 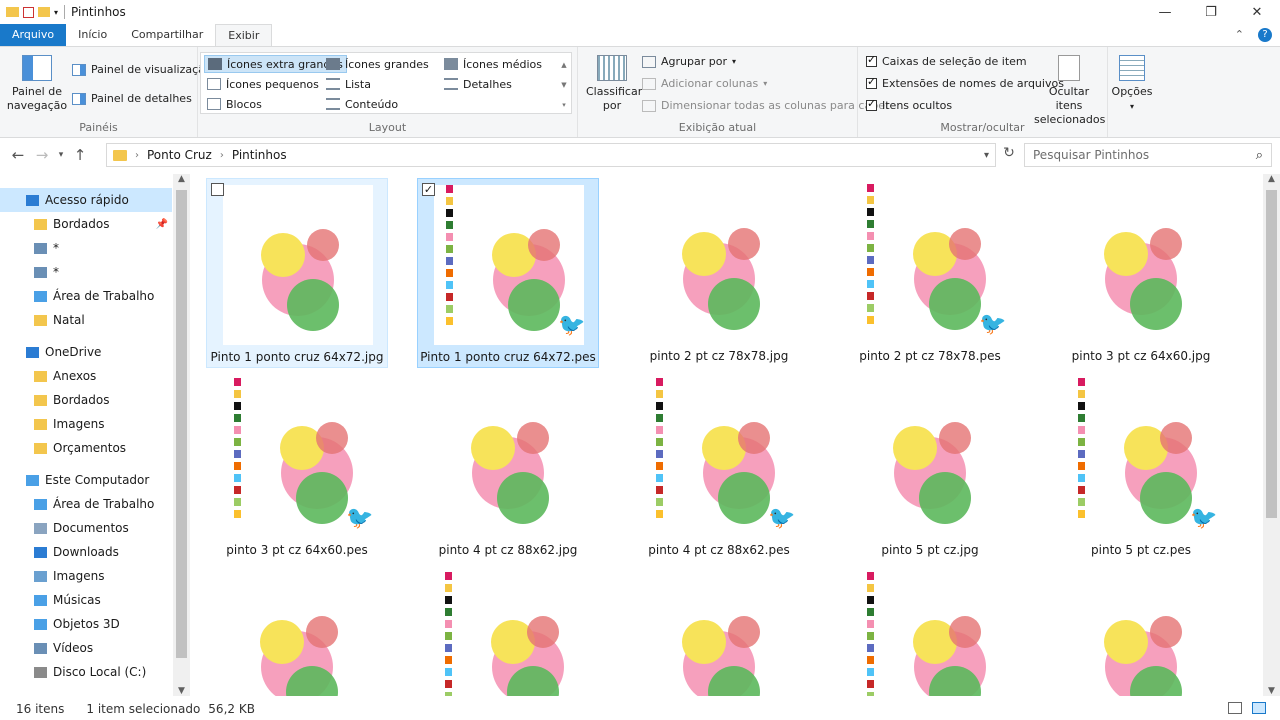 I want to click on layout-tiles: Blocos, so click(x=234, y=104).